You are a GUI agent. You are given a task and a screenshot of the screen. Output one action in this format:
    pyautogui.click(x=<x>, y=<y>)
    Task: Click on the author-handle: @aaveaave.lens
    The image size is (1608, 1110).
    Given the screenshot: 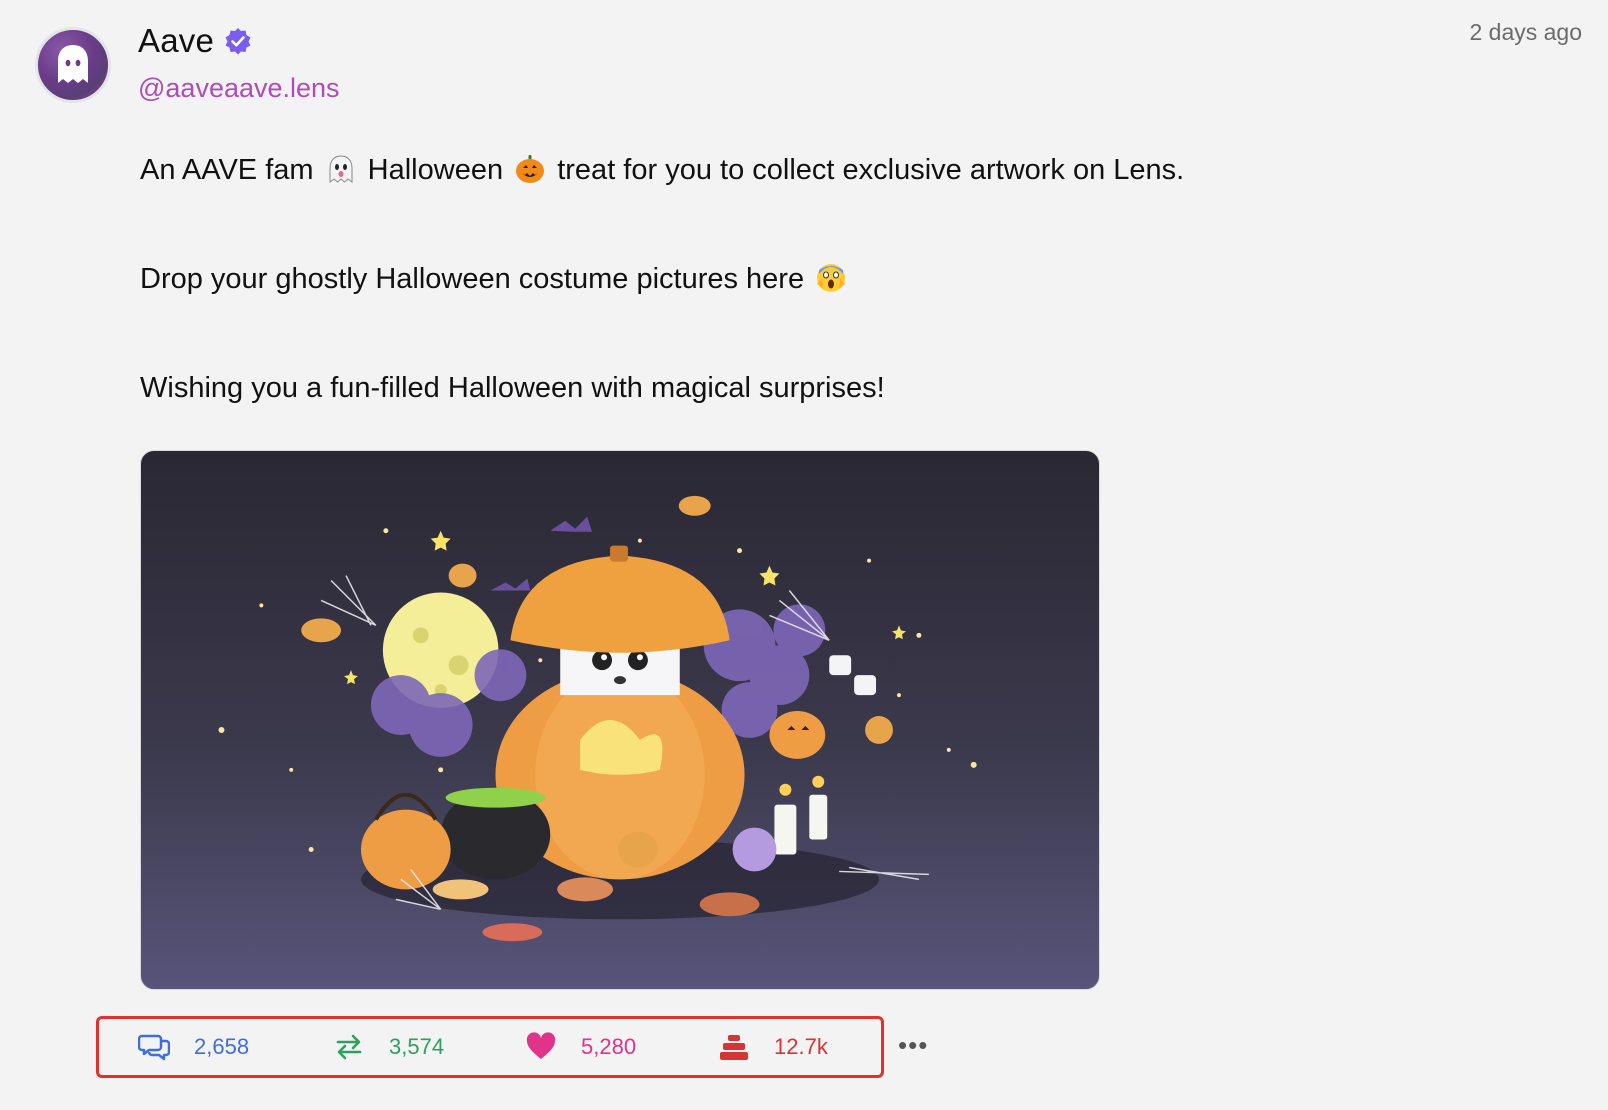 What is the action you would take?
    pyautogui.click(x=239, y=88)
    